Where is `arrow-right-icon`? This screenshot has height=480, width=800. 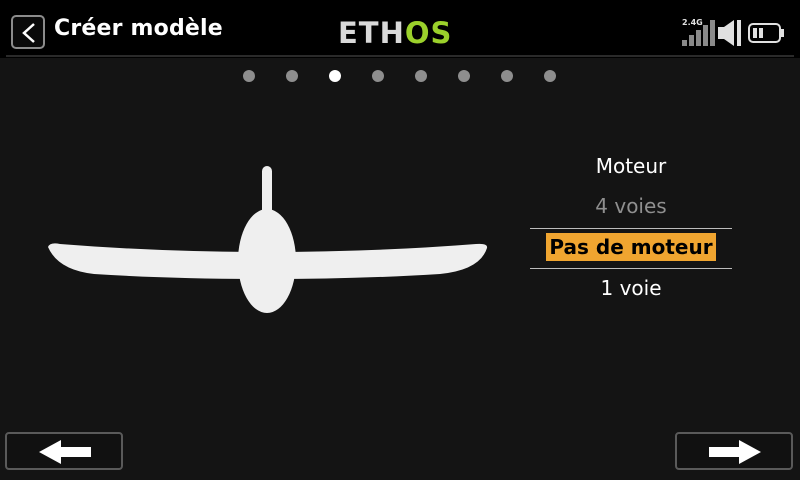
arrow-right-icon is located at coordinates (735, 452).